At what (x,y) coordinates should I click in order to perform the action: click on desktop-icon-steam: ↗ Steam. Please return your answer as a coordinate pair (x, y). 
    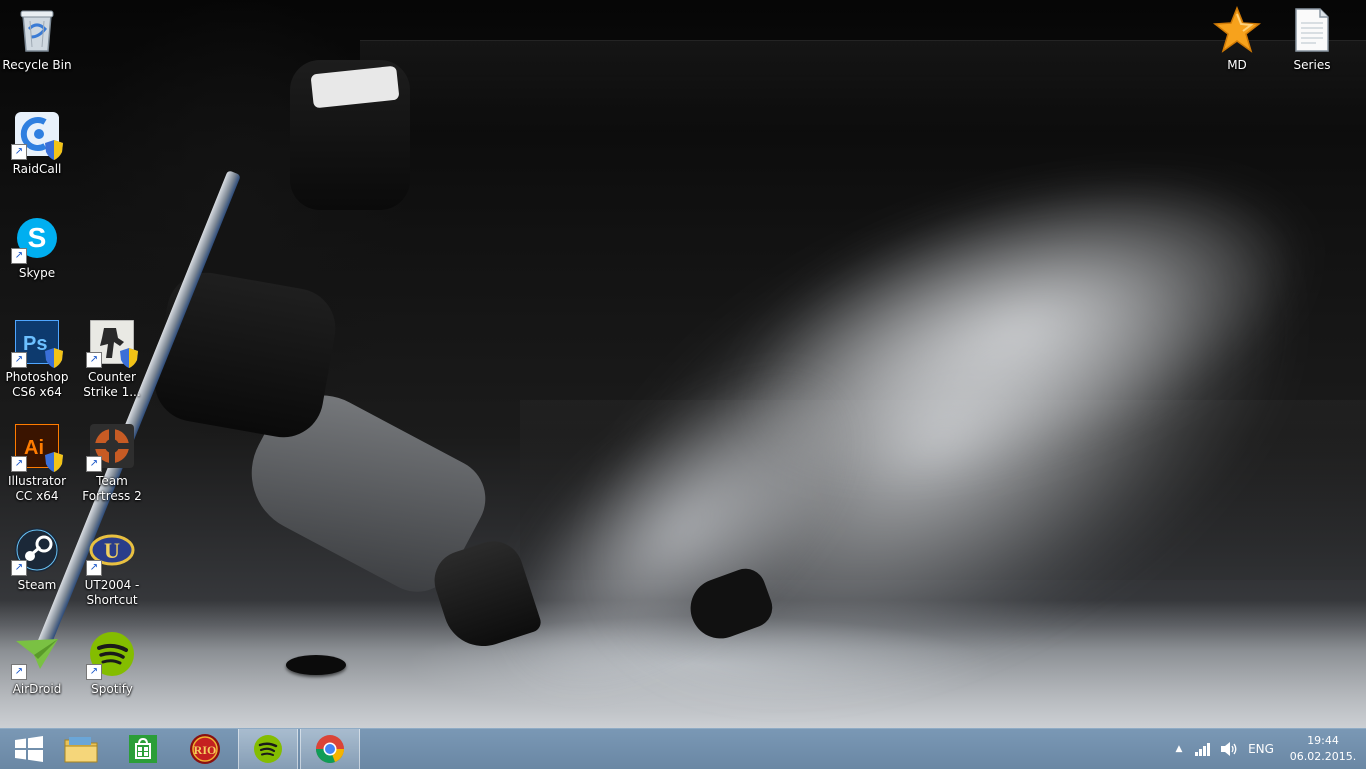
    Looking at the image, I should click on (37, 570).